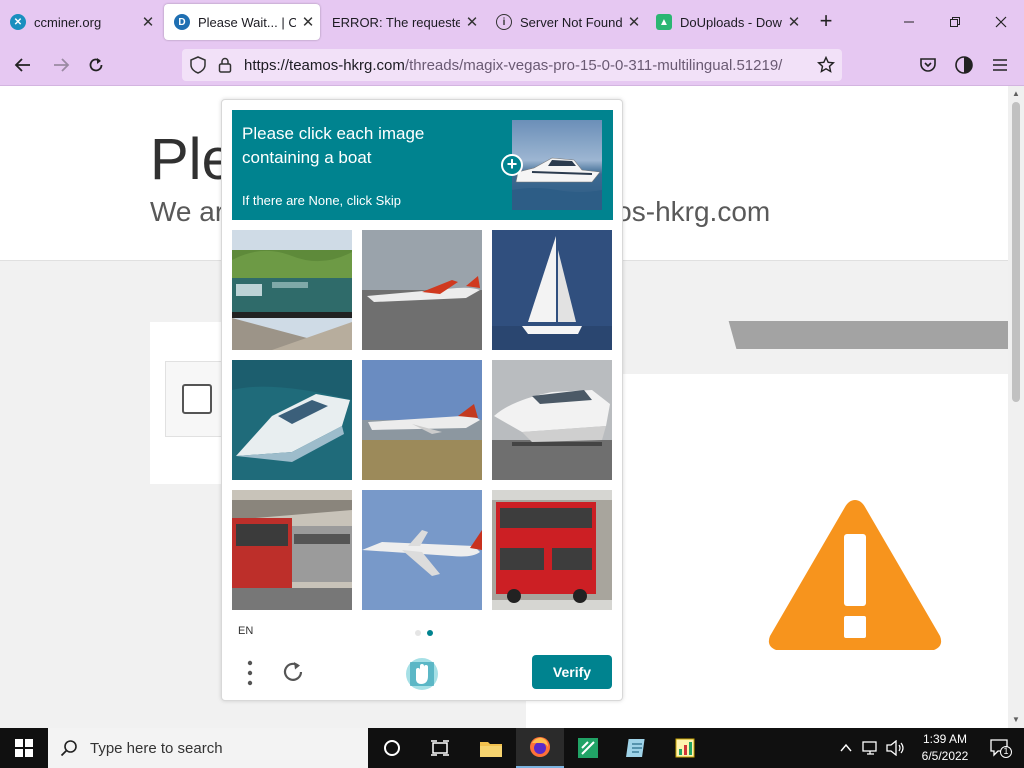 This screenshot has width=1024, height=768. I want to click on green-app-icon, so click(588, 748).